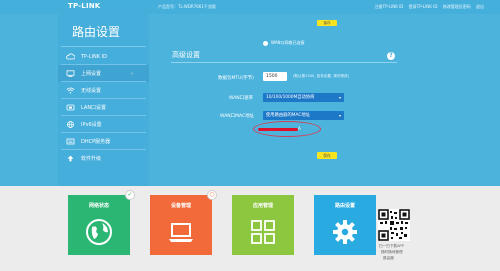 The image size is (500, 271). Describe the element at coordinates (265, 43) in the screenshot. I see `radio-icon` at that location.